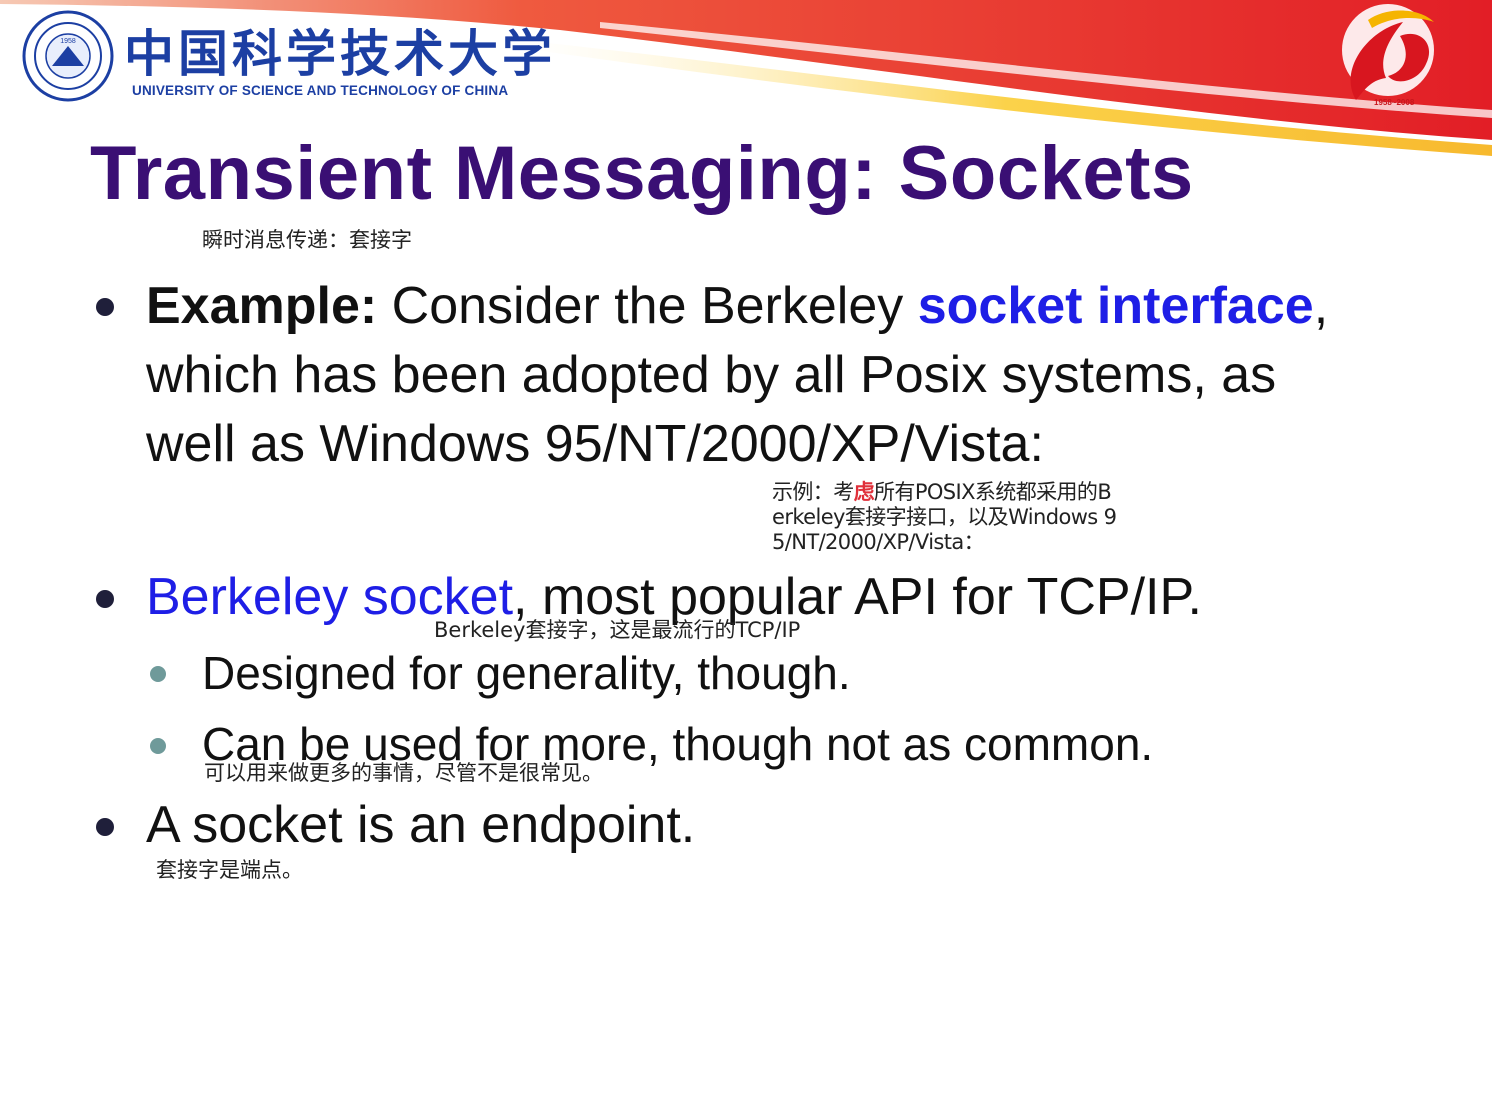  Describe the element at coordinates (642, 173) in the screenshot. I see `slide-title: Transient Messaging: Sockets` at that location.